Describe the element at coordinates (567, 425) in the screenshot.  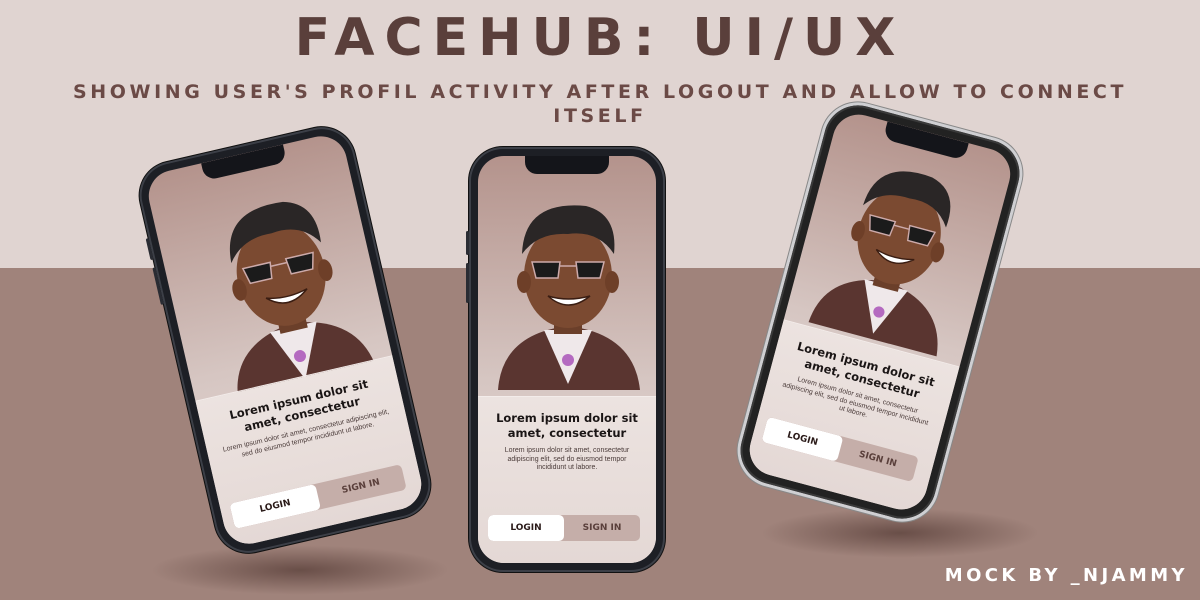
I see `card-heading: Lorem ipsum dolor sit amet, consectetur` at that location.